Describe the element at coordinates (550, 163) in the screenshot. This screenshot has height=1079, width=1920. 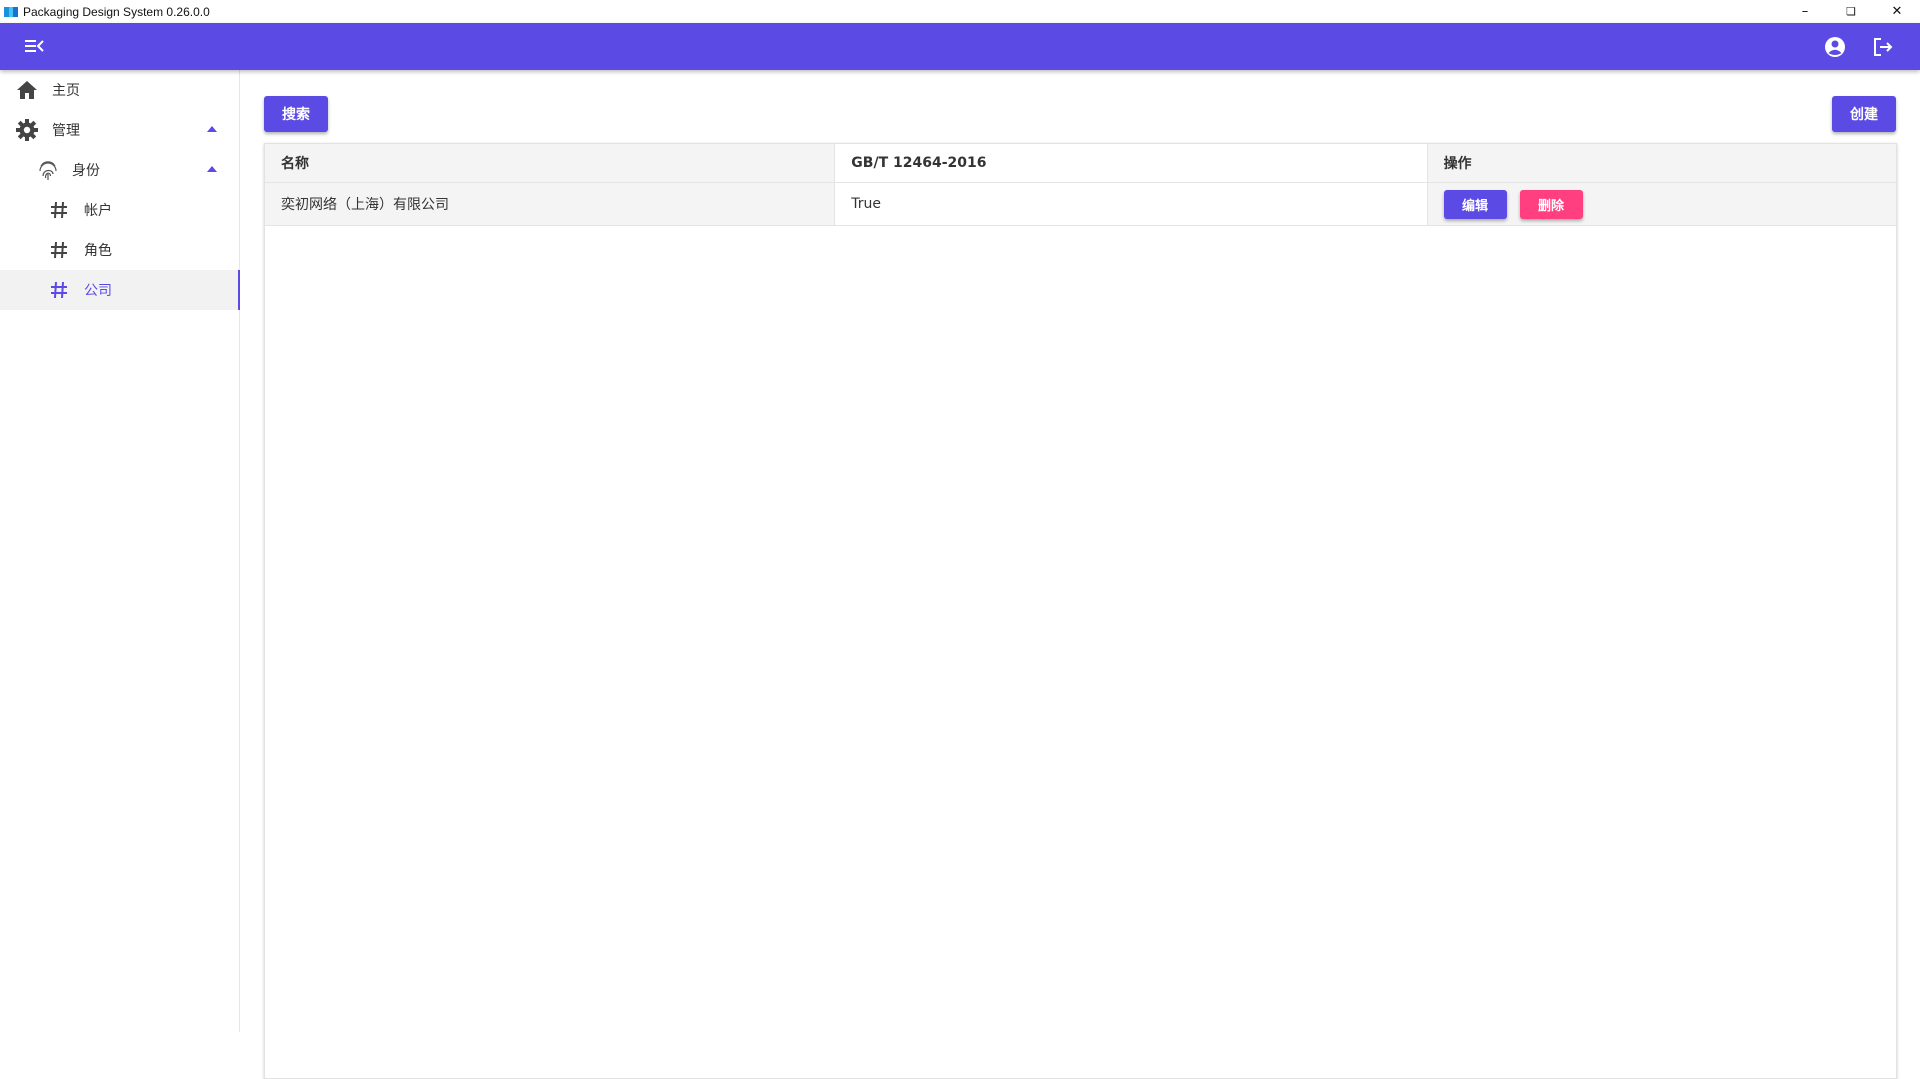
I see `column-header-name: 名称` at that location.